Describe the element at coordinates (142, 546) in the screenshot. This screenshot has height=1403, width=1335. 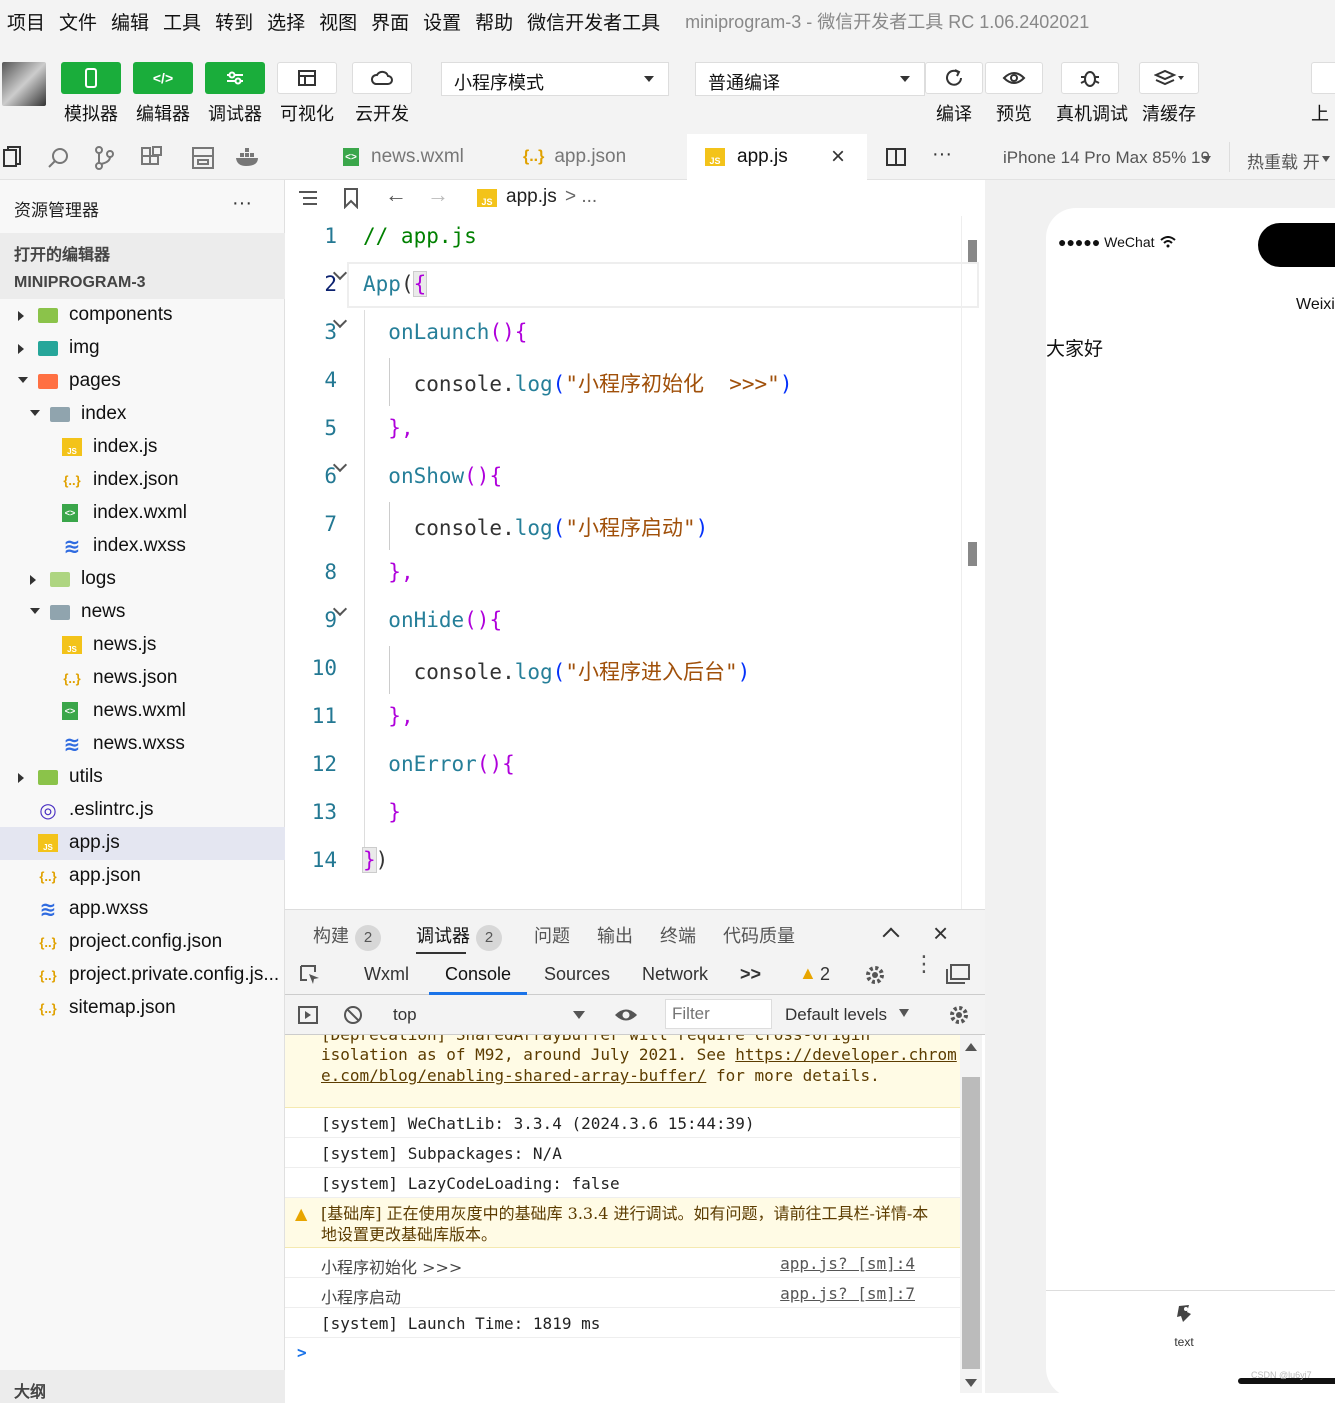
I see `file-item: ≋ index.wxss` at that location.